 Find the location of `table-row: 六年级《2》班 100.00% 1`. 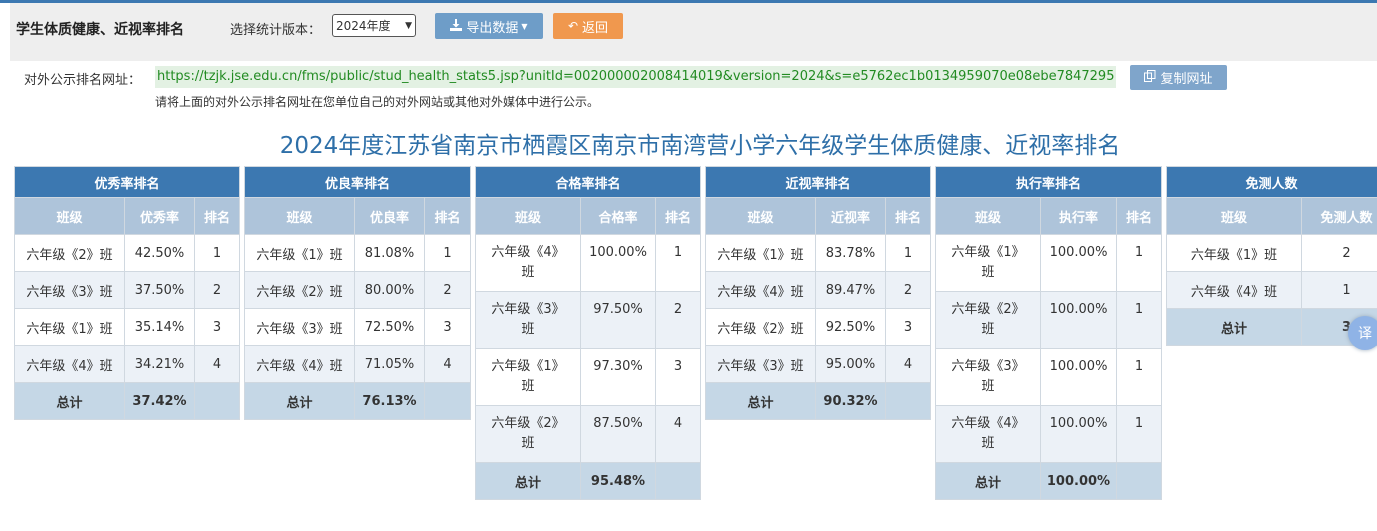

table-row: 六年级《2》班 100.00% 1 is located at coordinates (1048, 320).